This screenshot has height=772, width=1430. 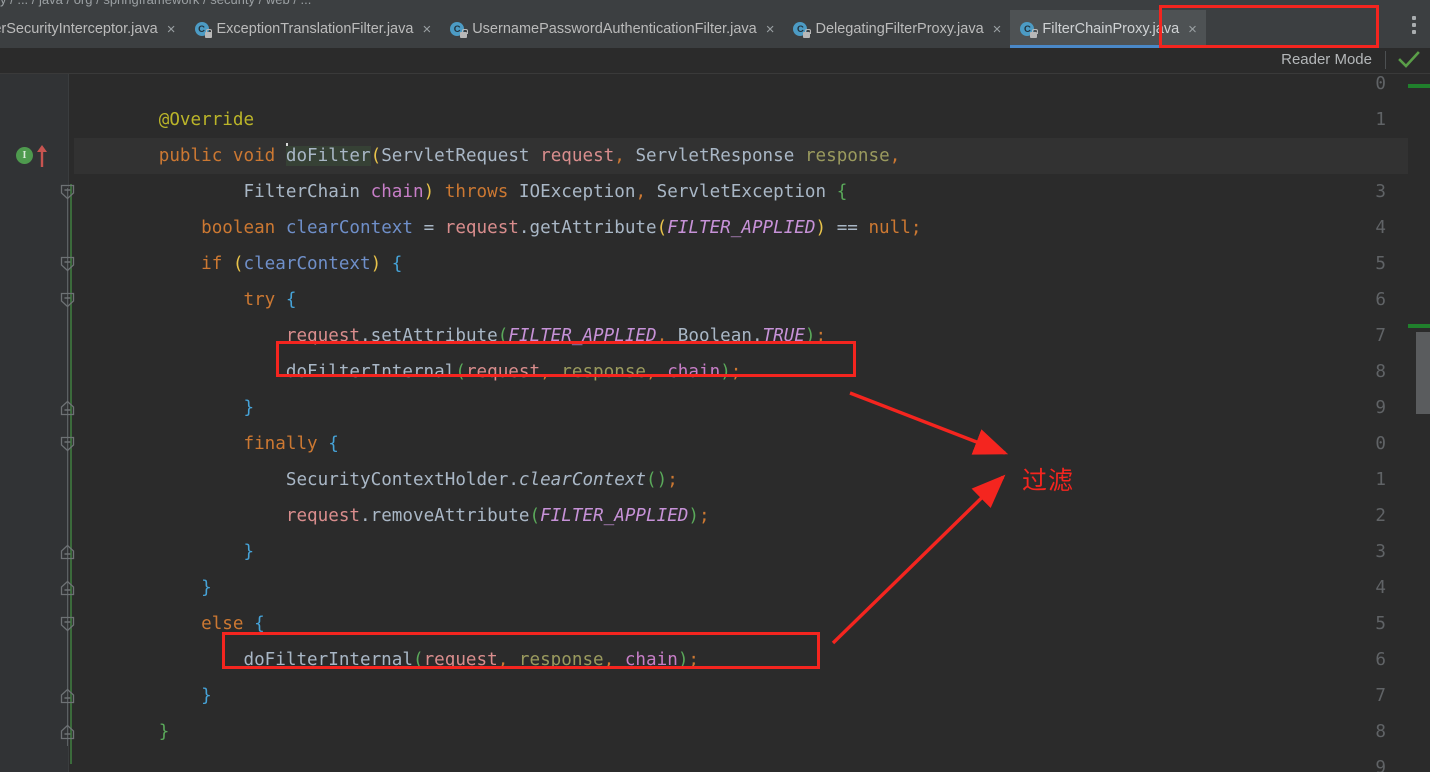 I want to click on editor-tab-label: ExceptionTranslationFilter.java, so click(x=315, y=29).